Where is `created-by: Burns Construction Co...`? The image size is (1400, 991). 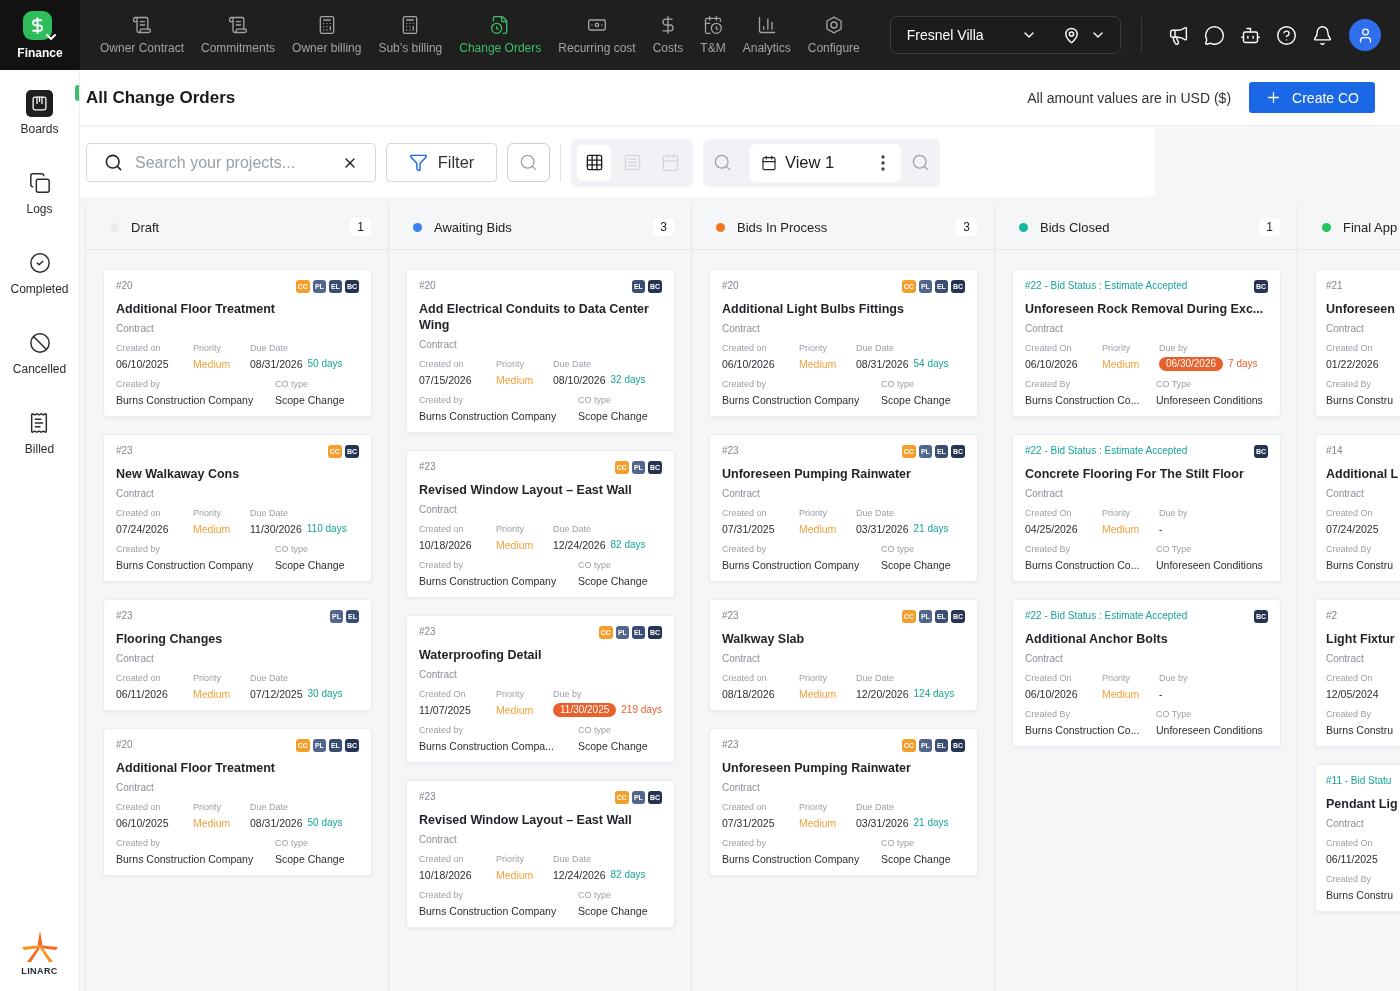 created-by: Burns Construction Co... is located at coordinates (1082, 730).